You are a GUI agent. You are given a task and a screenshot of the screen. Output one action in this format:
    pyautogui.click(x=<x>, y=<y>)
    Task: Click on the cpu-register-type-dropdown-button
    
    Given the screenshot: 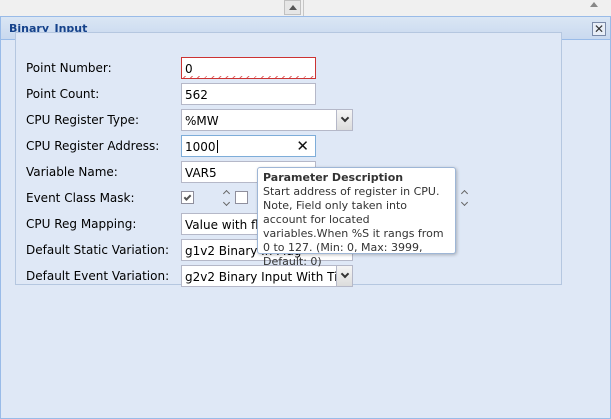 What is the action you would take?
    pyautogui.click(x=344, y=120)
    